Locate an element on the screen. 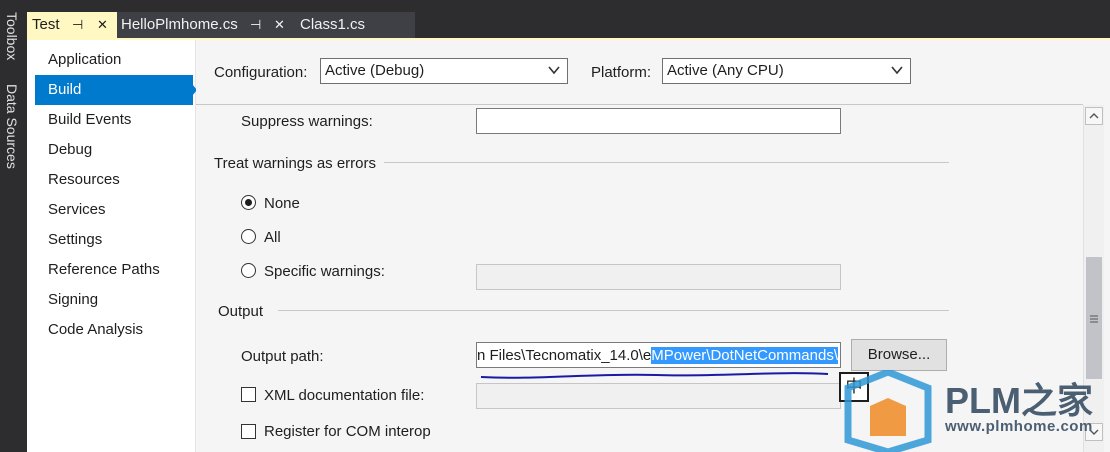  output-path-selection: MPower\DotNetCommands\ is located at coordinates (744, 355).